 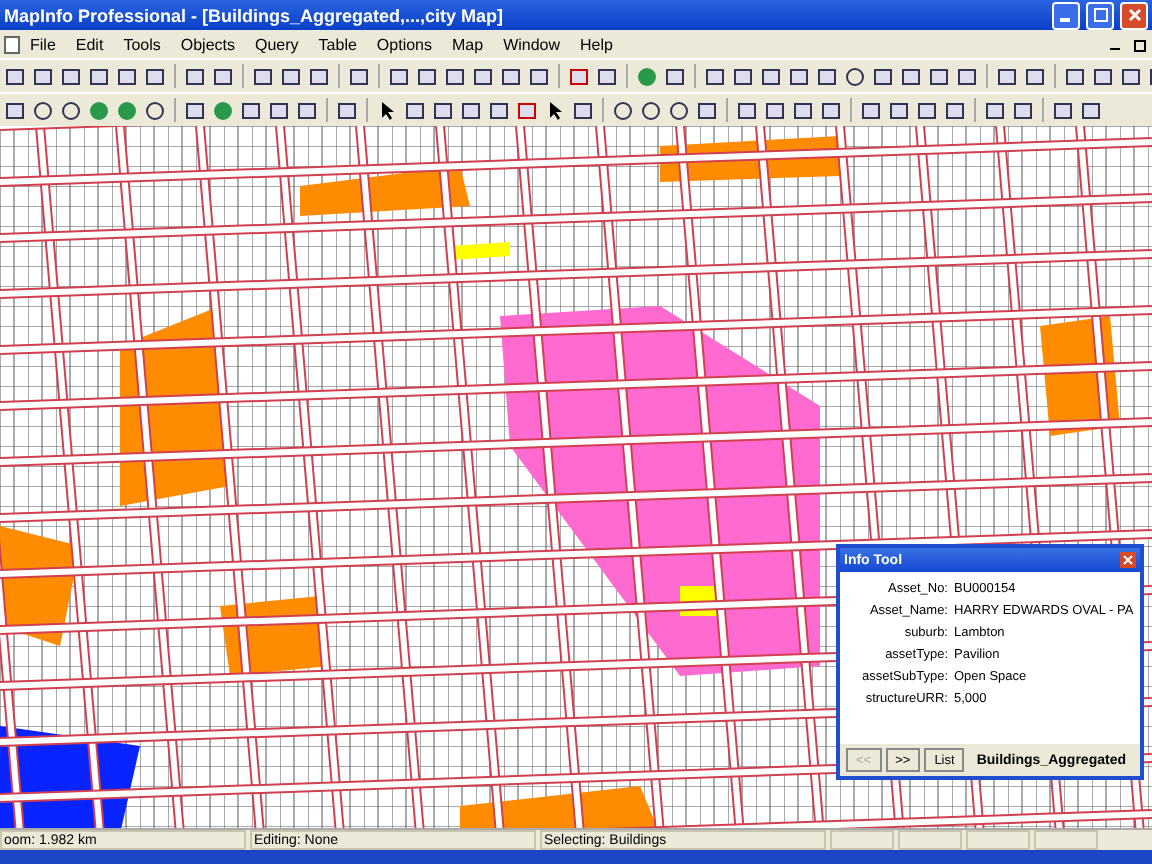 What do you see at coordinates (142, 44) in the screenshot?
I see `menu-item: Tools` at bounding box center [142, 44].